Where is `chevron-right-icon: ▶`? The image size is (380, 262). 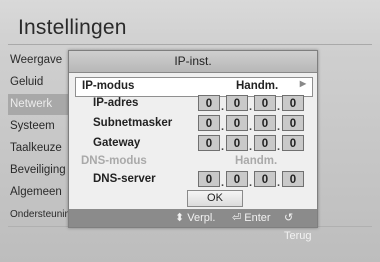 chevron-right-icon: ▶ is located at coordinates (302, 83).